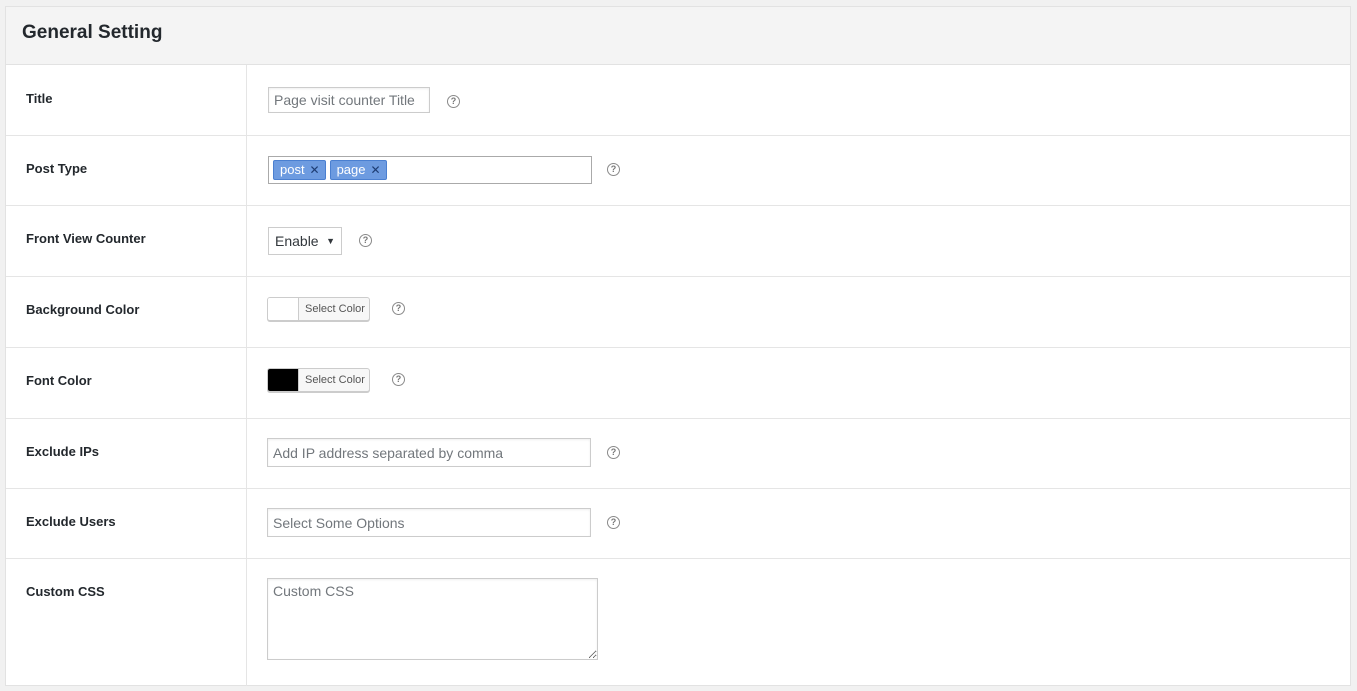  I want to click on exclude-ips-label: Exclude IPs, so click(62, 451).